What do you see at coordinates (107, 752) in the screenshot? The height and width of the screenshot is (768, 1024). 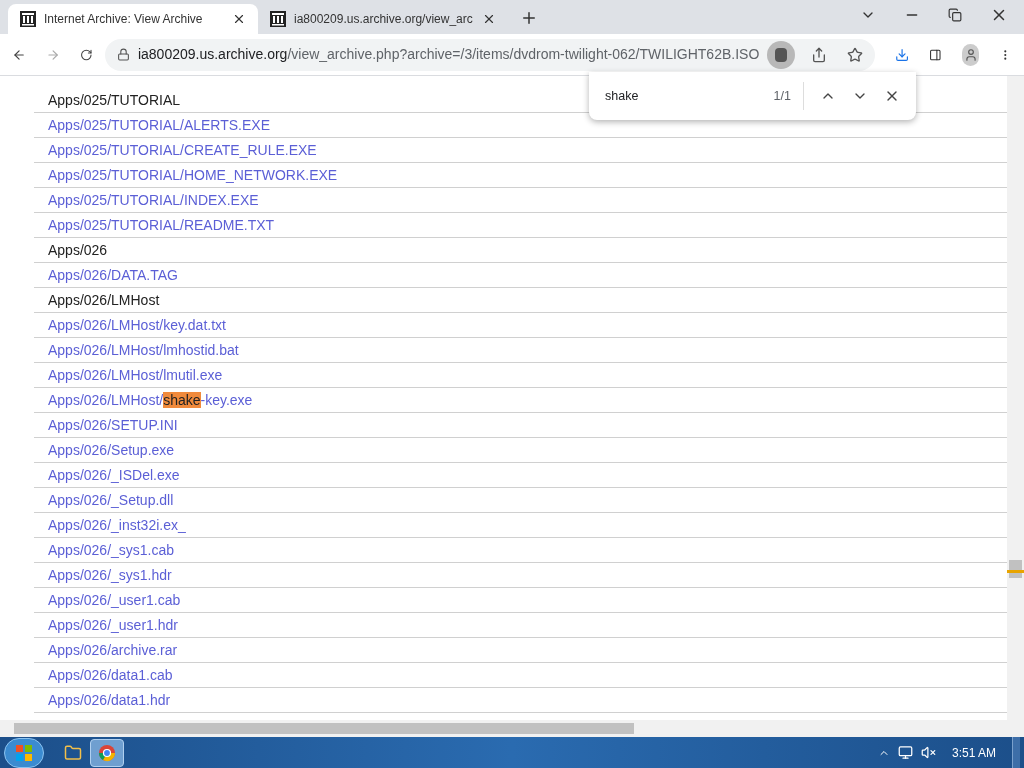 I see `chrome-taskbar-icon` at bounding box center [107, 752].